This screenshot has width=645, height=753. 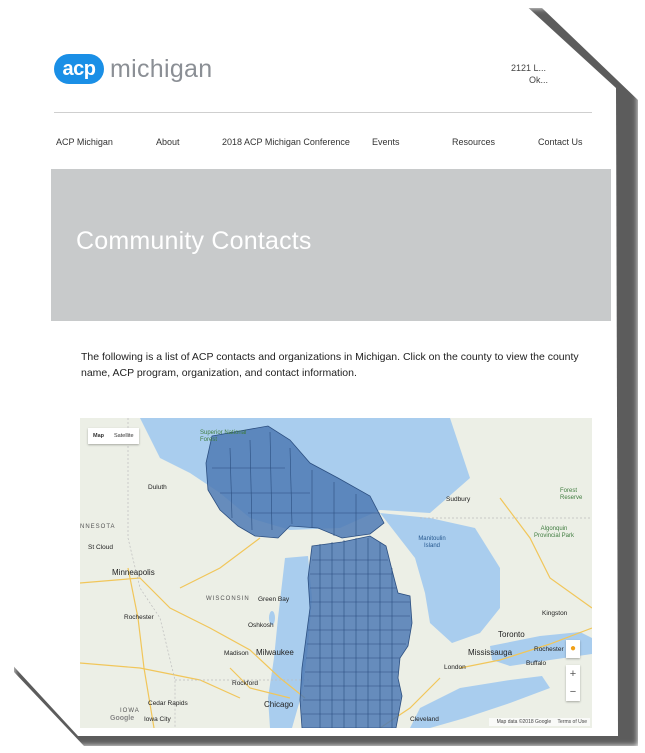 I want to click on map-label: IOWA, so click(x=130, y=711).